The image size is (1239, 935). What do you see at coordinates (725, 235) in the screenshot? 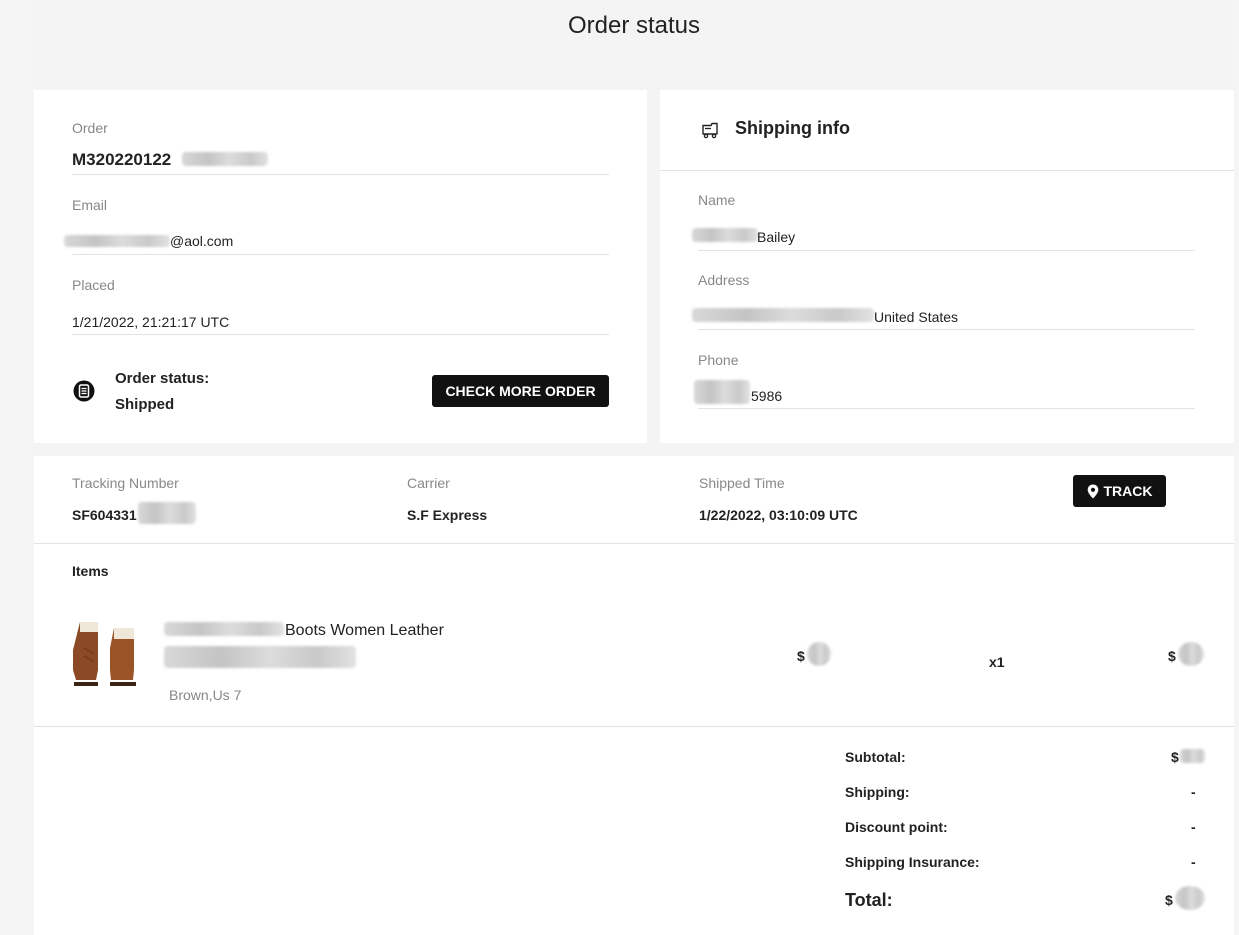
I see `name-redacted` at bounding box center [725, 235].